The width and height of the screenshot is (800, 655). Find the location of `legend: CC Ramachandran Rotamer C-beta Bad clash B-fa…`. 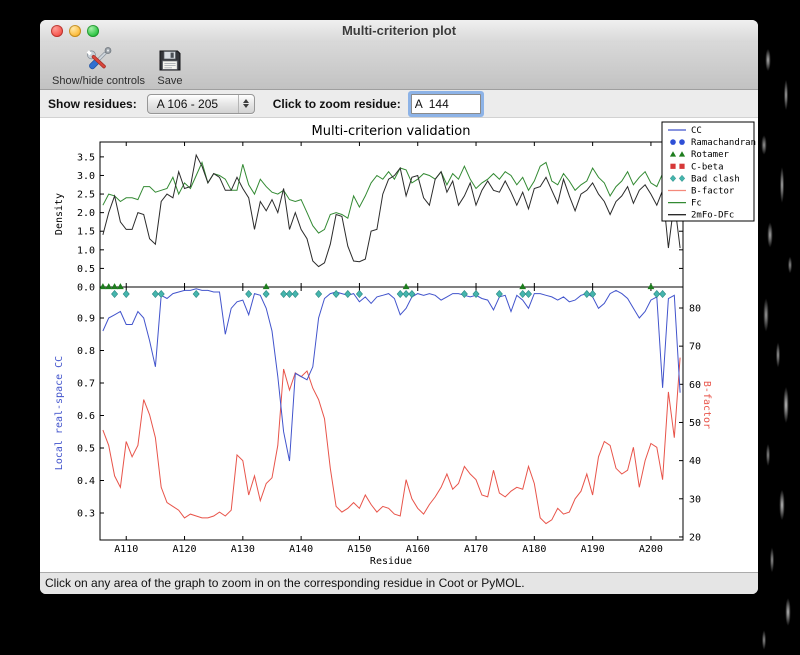

legend: CC Ramachandran Rotamer C-beta Bad clash B-fa… is located at coordinates (708, 171).